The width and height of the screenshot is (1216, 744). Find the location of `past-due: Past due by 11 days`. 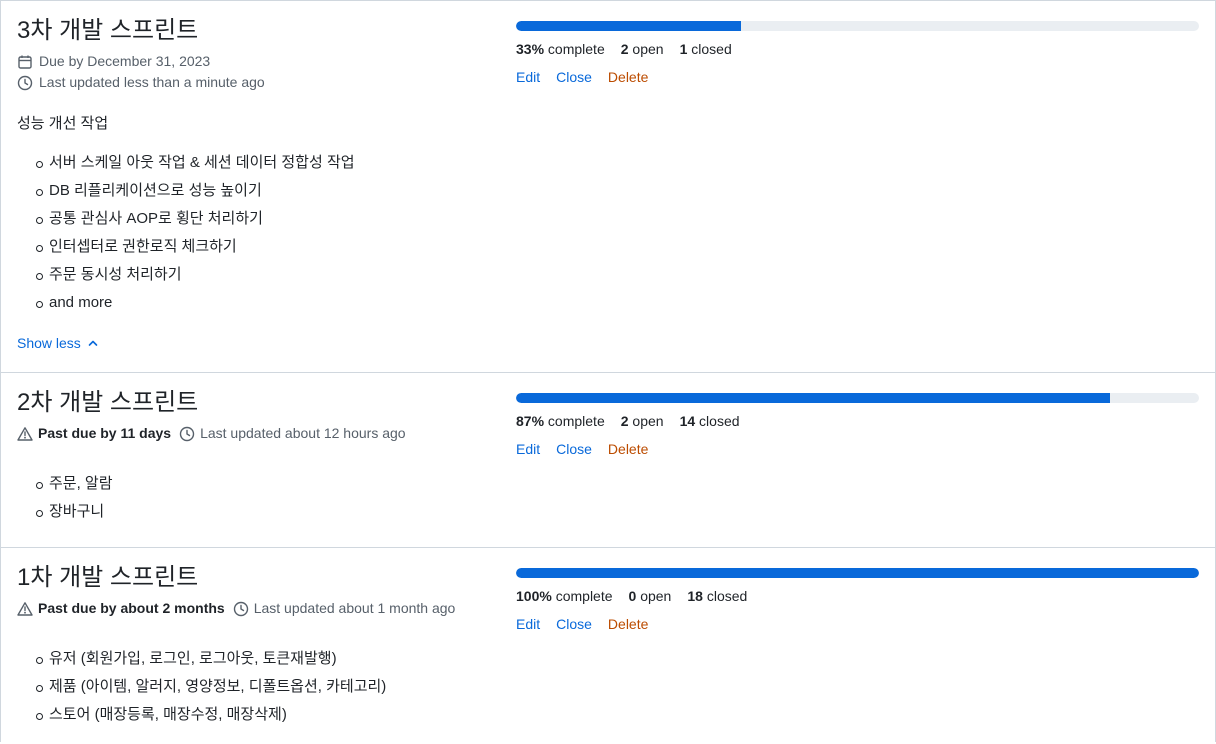

past-due: Past due by 11 days is located at coordinates (94, 433).